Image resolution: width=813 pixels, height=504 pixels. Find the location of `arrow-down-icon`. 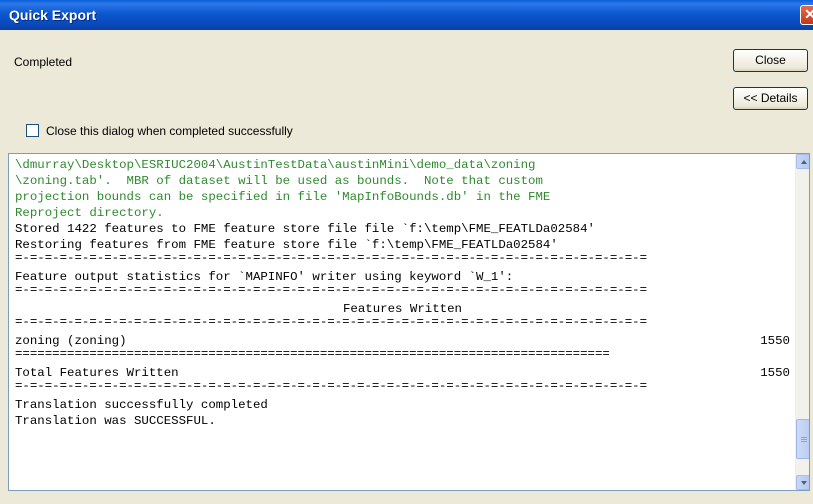

arrow-down-icon is located at coordinates (804, 483).